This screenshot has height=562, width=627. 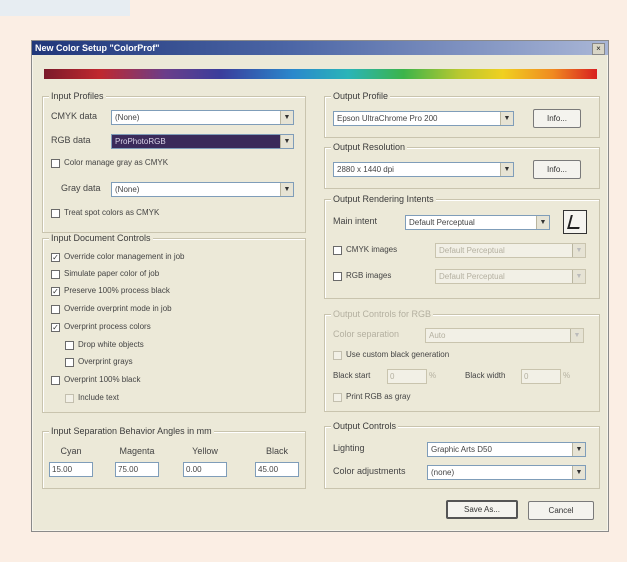 What do you see at coordinates (205, 451) in the screenshot?
I see `yellow-label: Yellow` at bounding box center [205, 451].